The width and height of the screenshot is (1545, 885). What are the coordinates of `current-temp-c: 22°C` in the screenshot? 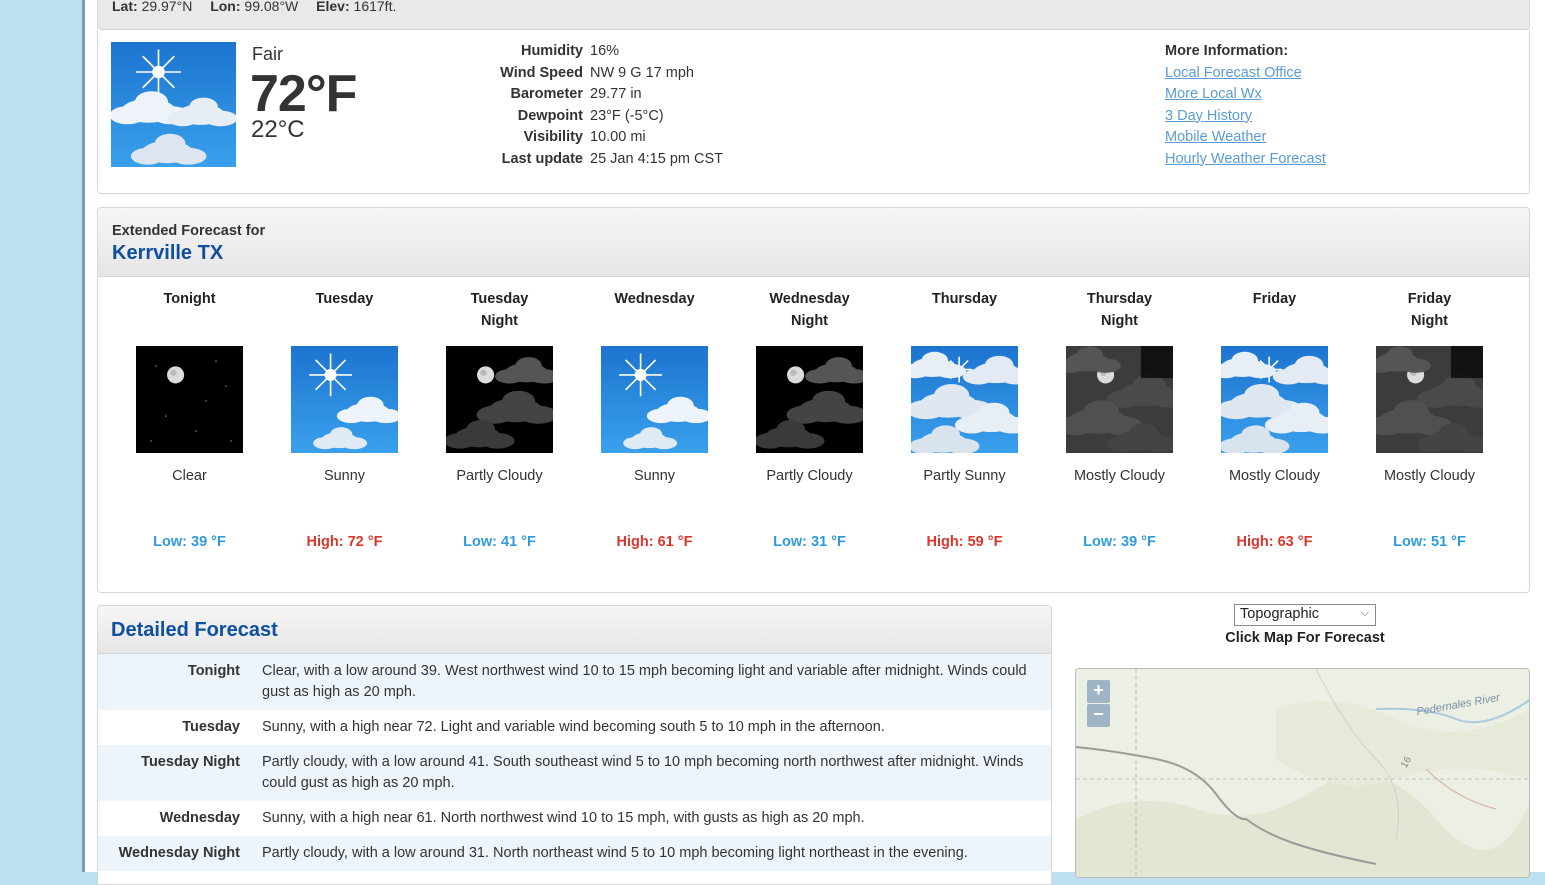 It's located at (278, 129).